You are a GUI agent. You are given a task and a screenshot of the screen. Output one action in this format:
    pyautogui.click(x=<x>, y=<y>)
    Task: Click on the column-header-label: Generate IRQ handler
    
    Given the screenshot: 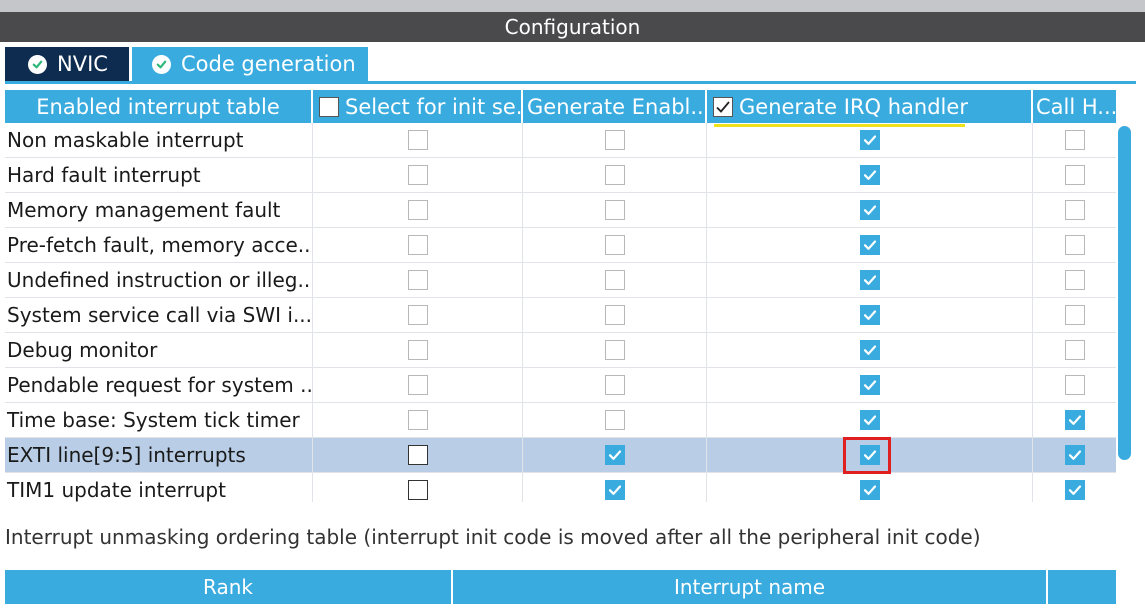 What is the action you would take?
    pyautogui.click(x=853, y=106)
    